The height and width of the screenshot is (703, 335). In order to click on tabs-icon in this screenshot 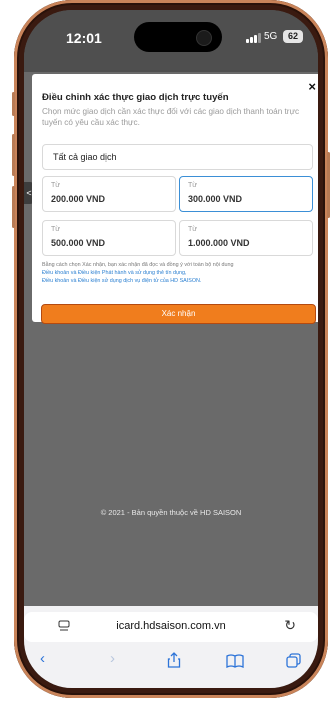, I will do `click(293, 660)`.